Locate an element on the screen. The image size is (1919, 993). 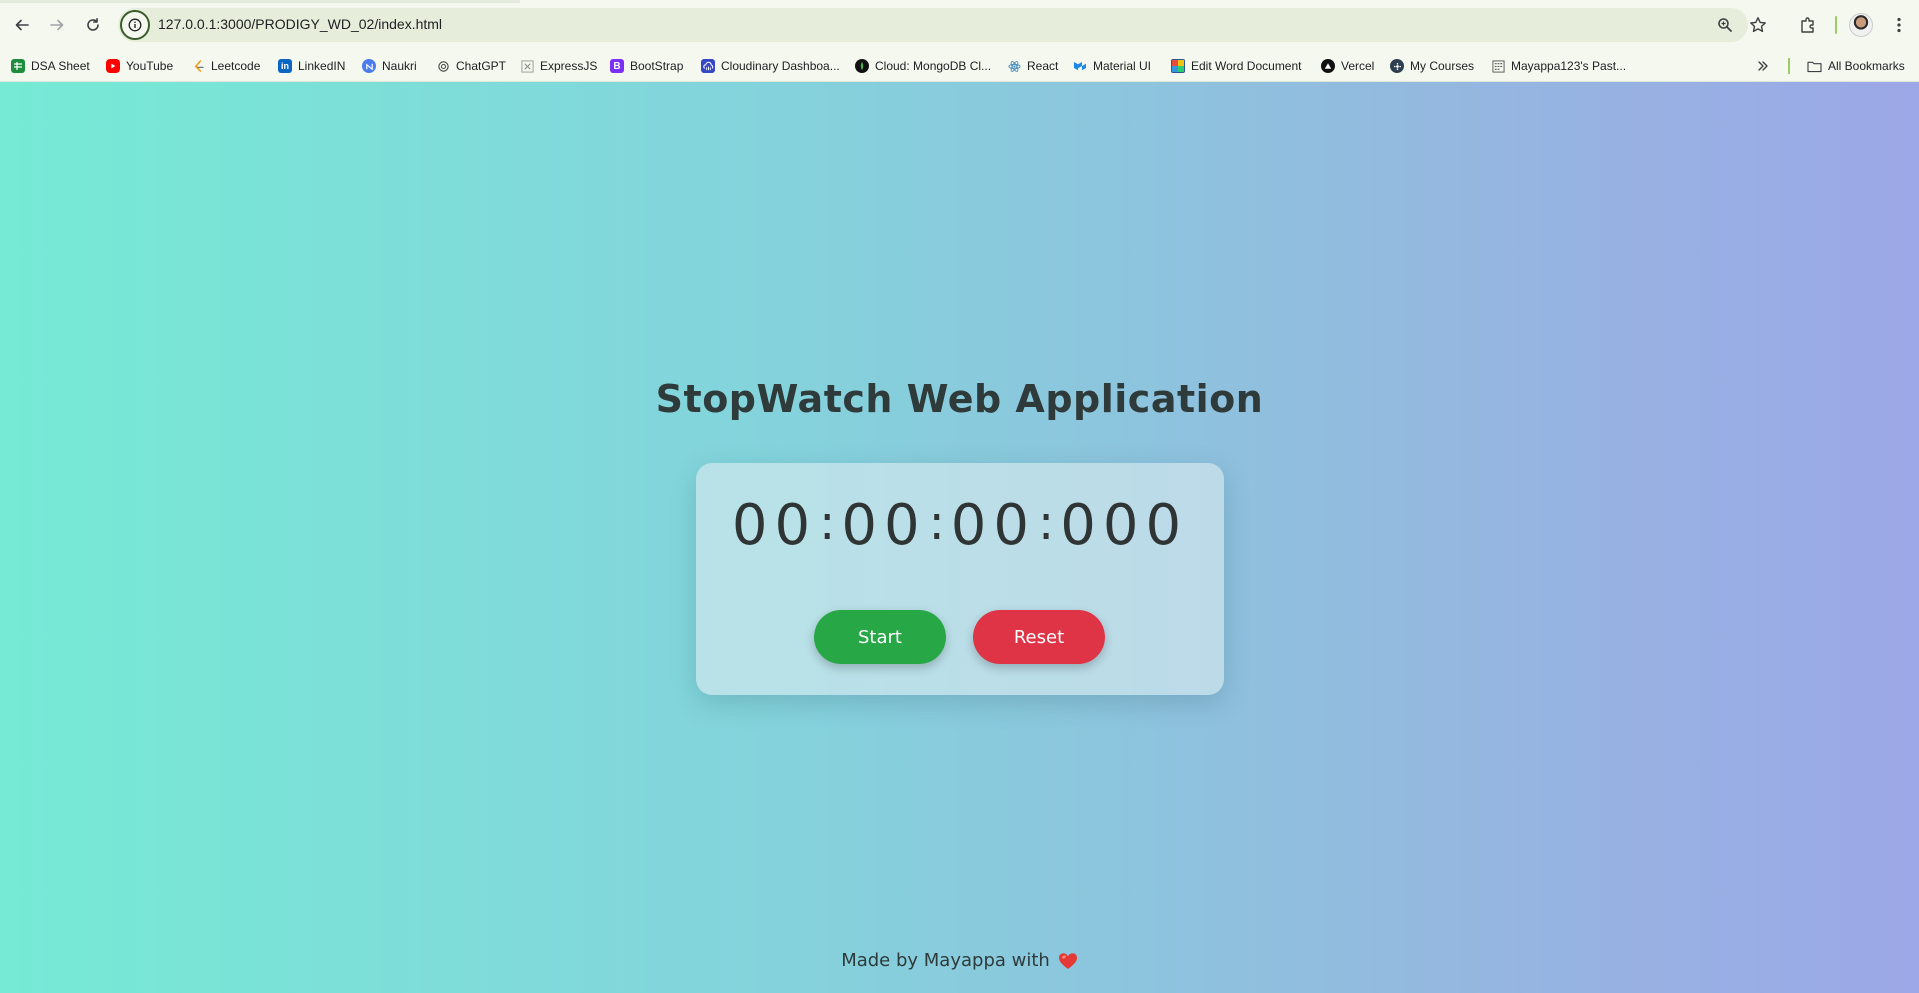
vercel-icon is located at coordinates (1328, 66).